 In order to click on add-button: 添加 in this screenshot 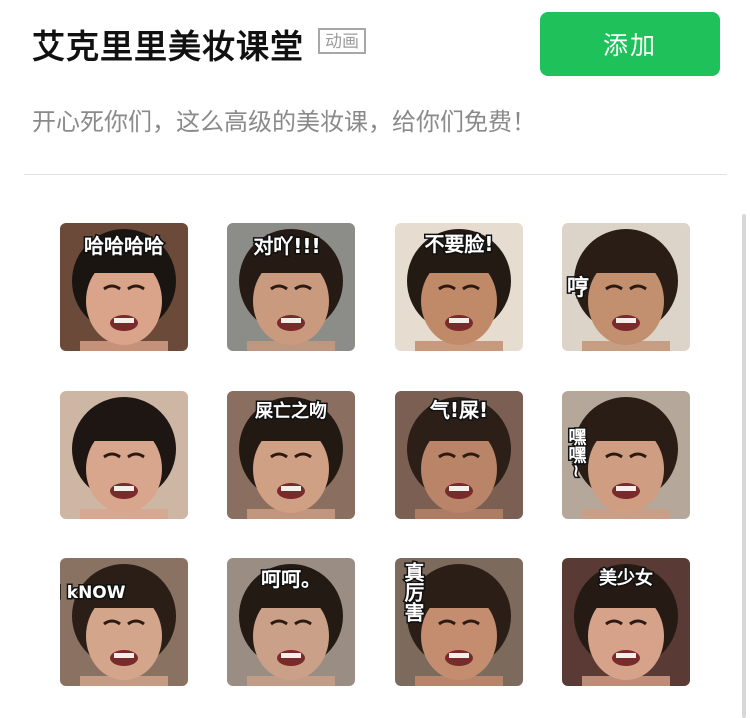, I will do `click(630, 44)`.